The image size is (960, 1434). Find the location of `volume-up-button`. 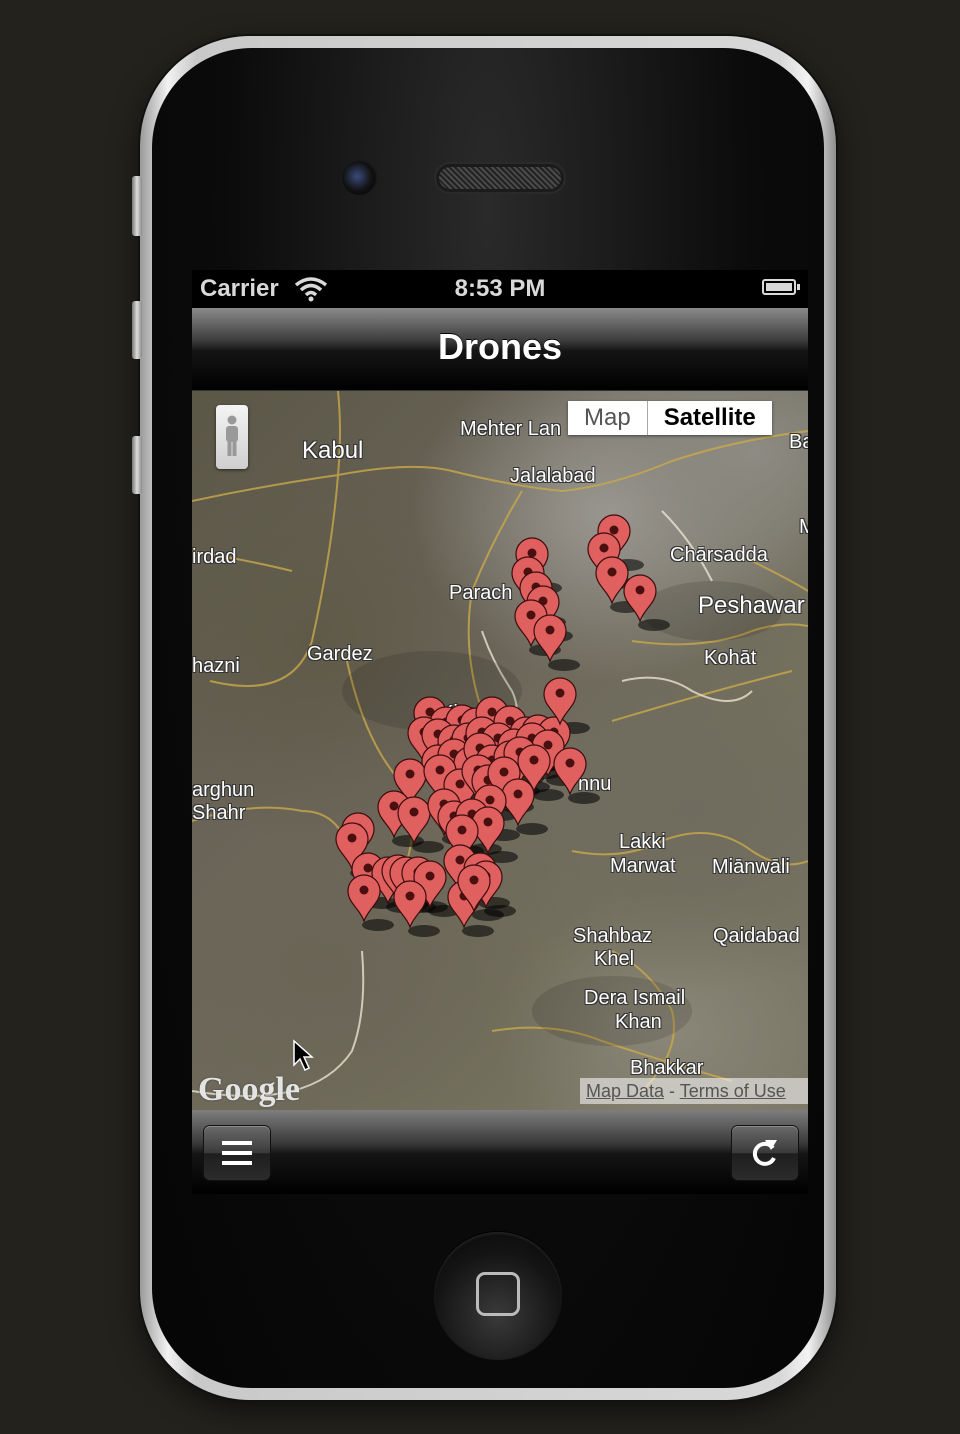

volume-up-button is located at coordinates (137, 330).